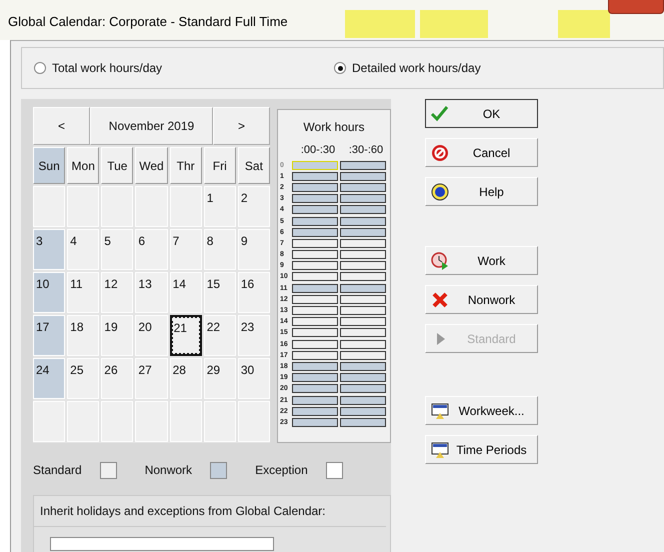  I want to click on day-cell: 9, so click(254, 249).